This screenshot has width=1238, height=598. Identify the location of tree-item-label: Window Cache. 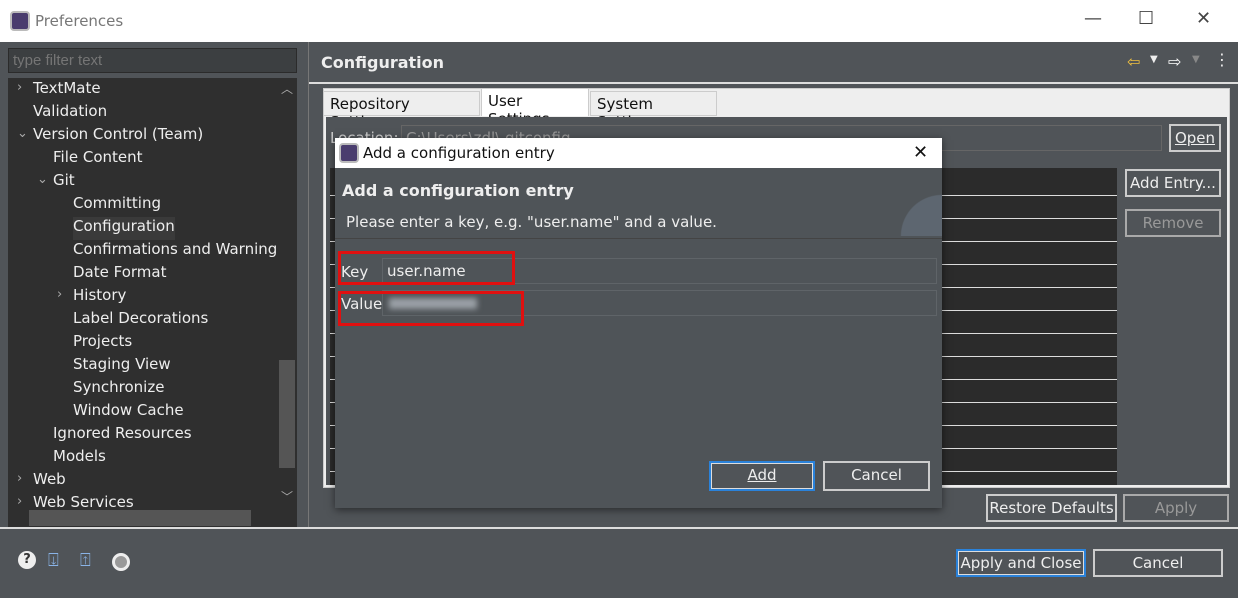
(128, 410).